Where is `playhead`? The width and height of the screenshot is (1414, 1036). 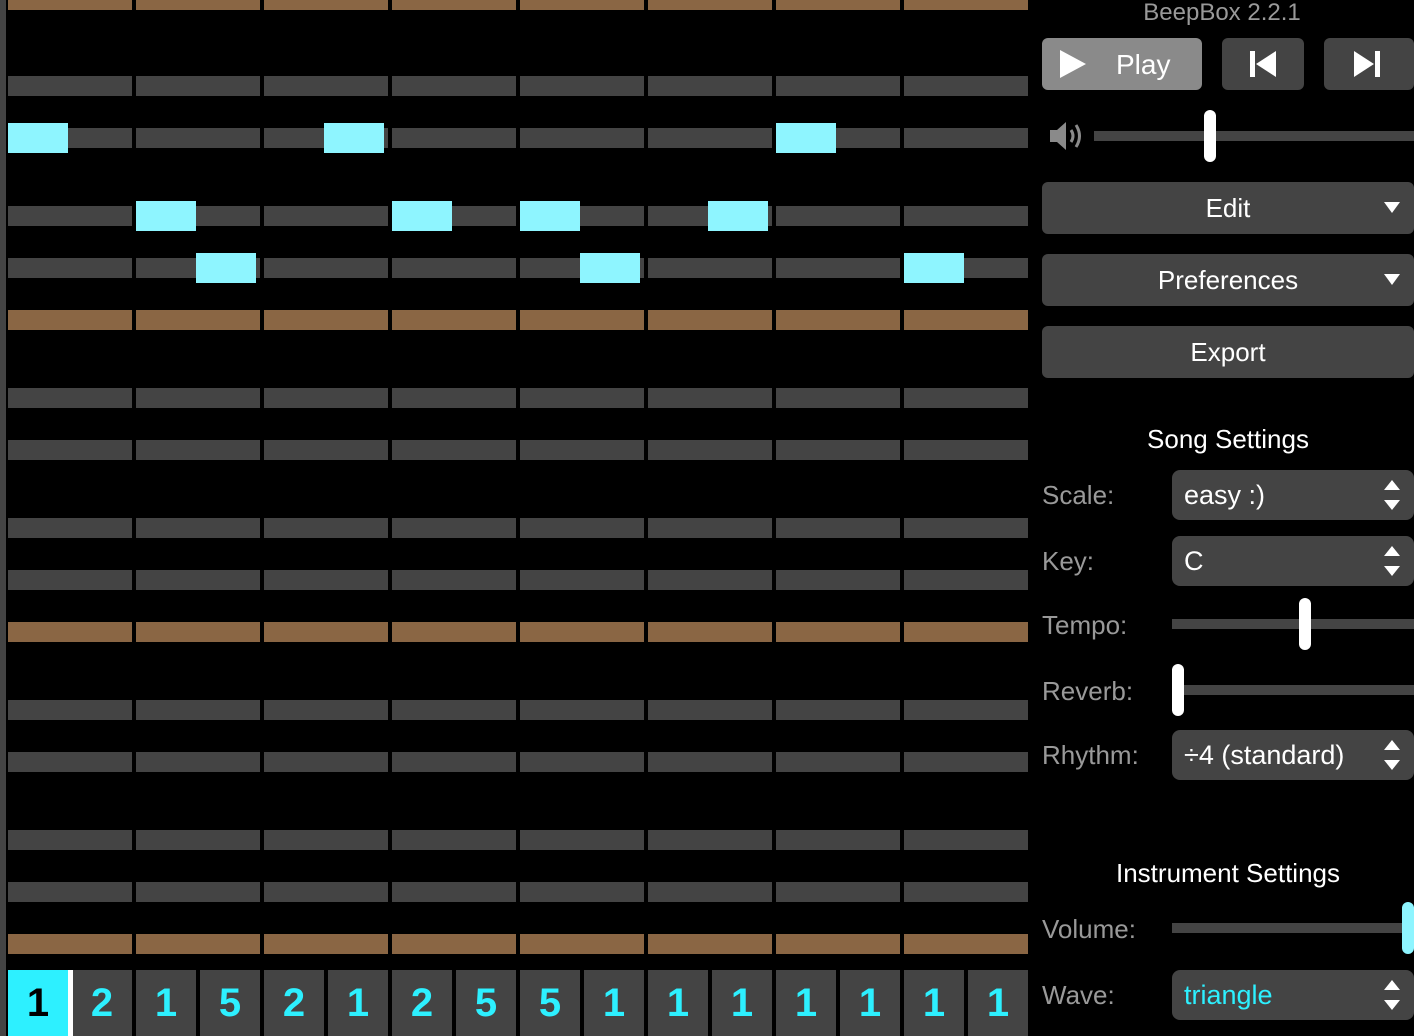
playhead is located at coordinates (70, 1003).